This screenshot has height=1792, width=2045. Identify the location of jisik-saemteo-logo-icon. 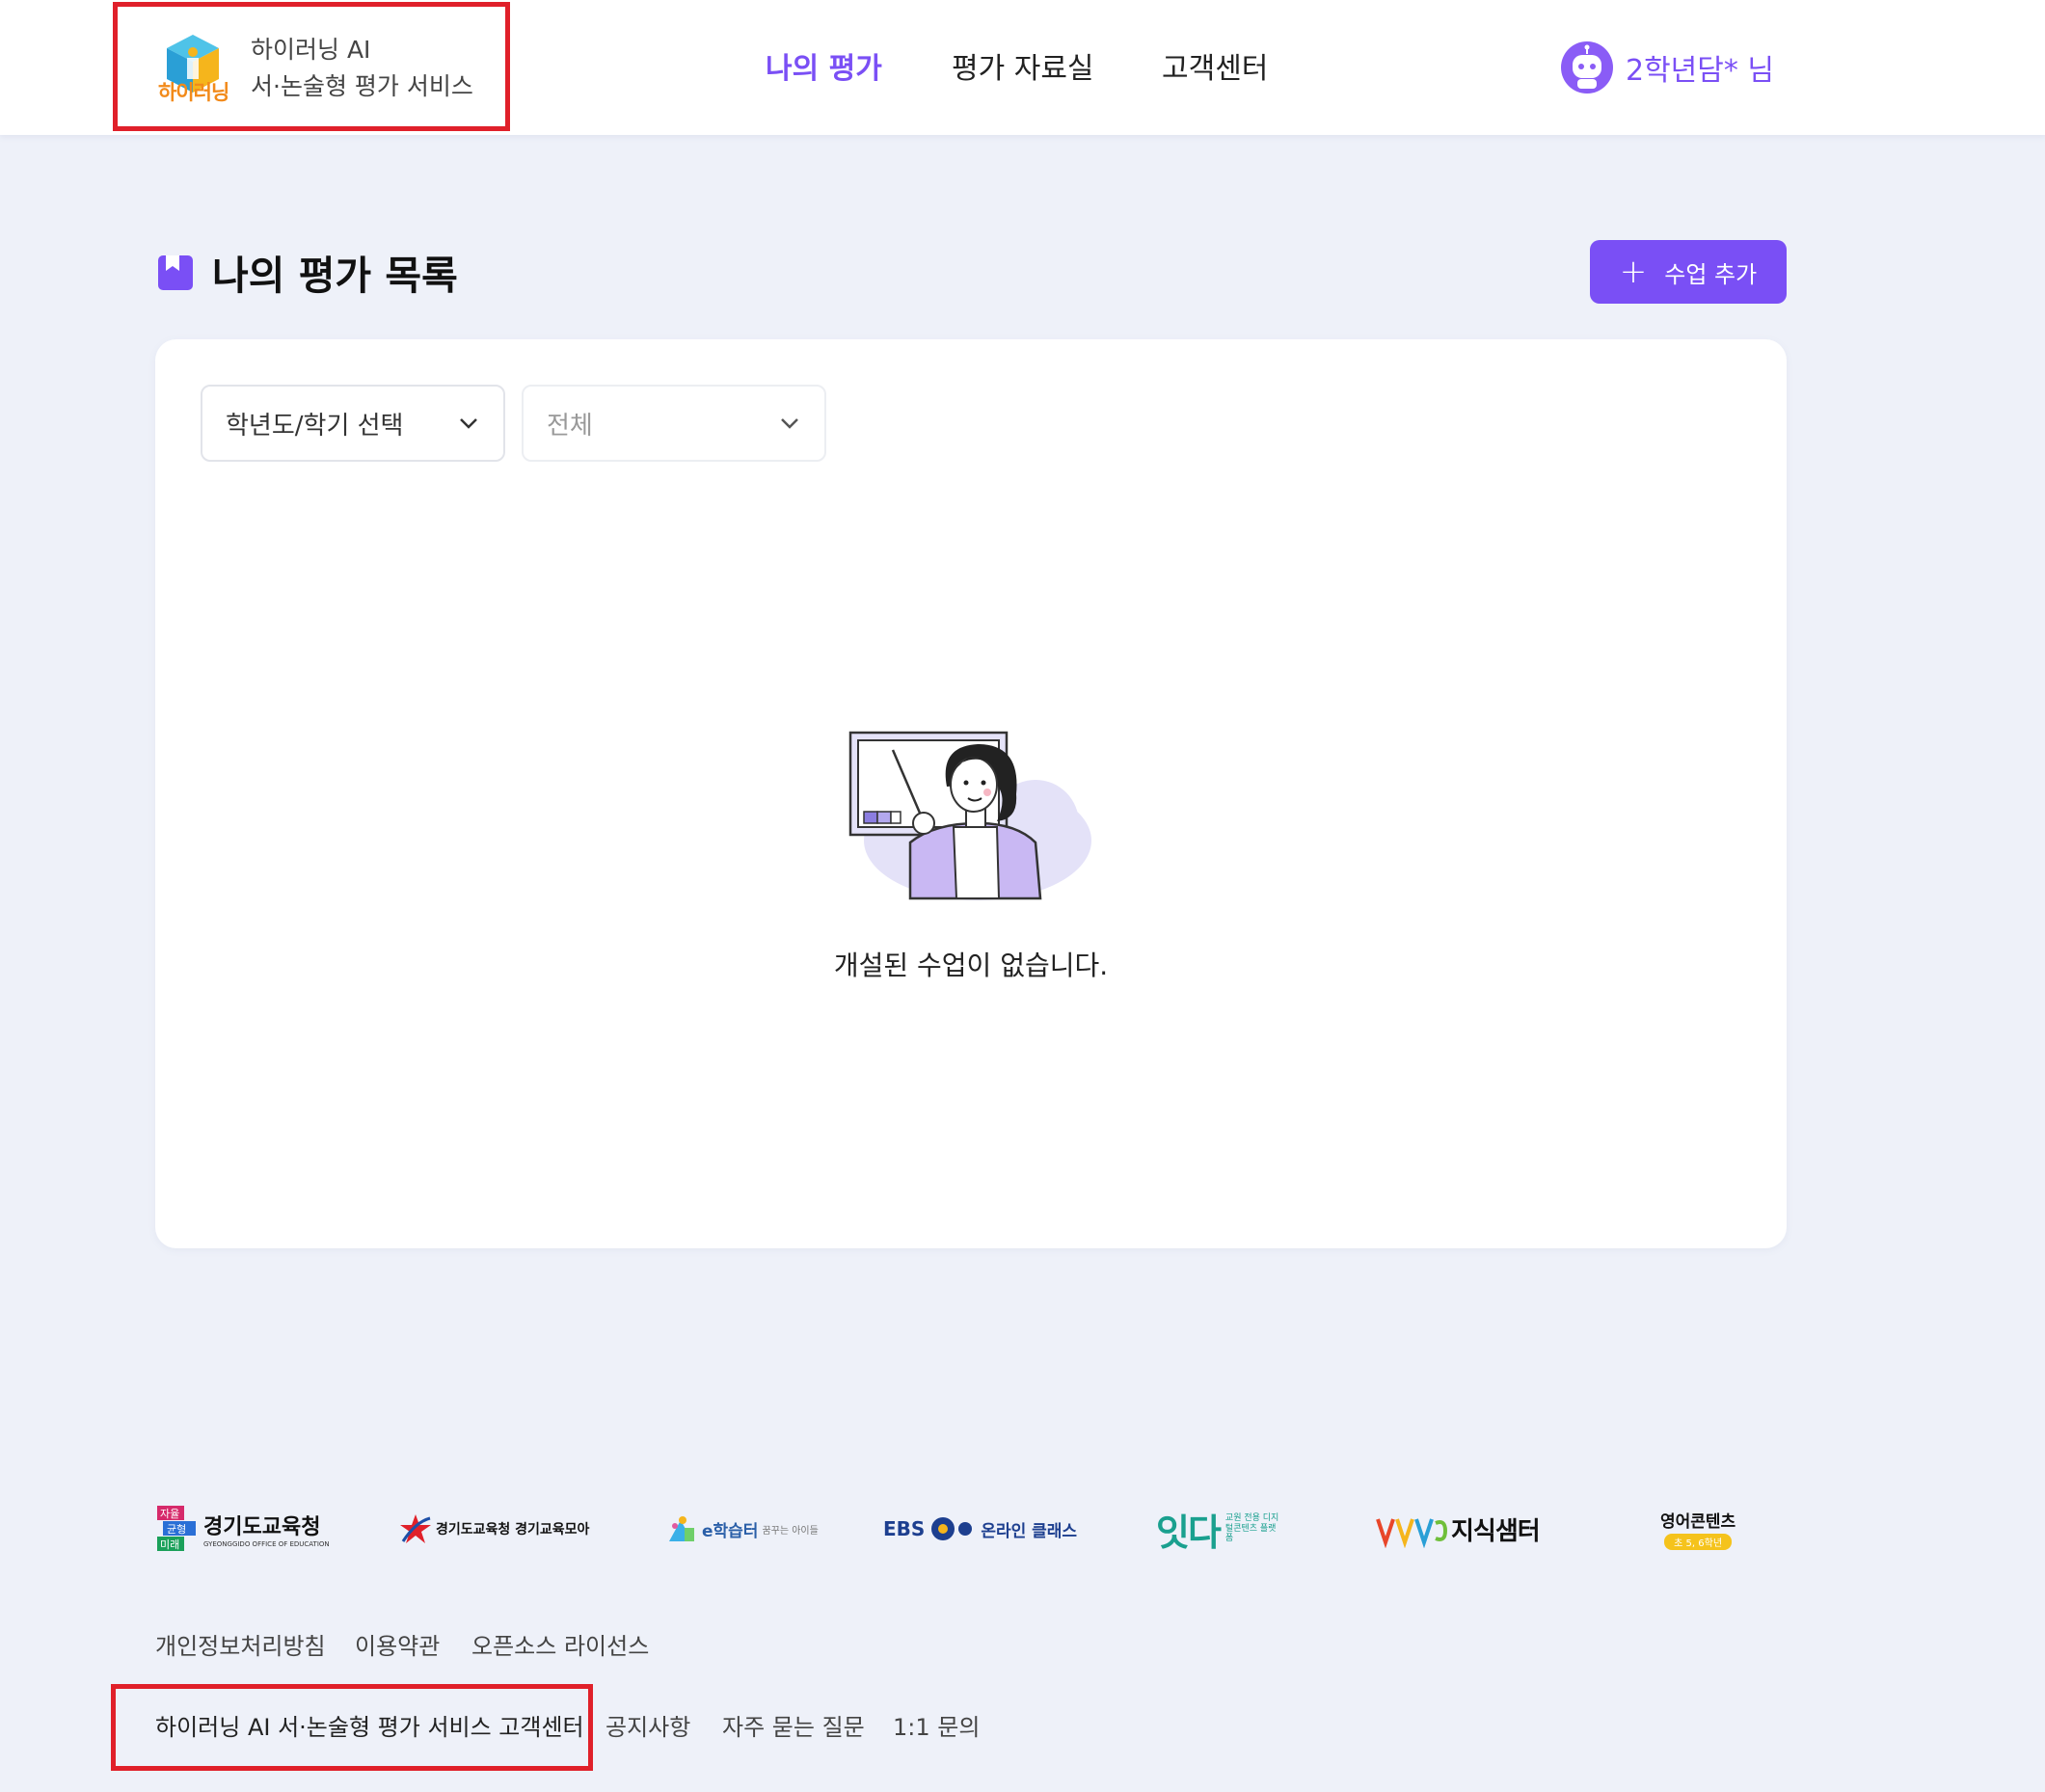
(1412, 1533).